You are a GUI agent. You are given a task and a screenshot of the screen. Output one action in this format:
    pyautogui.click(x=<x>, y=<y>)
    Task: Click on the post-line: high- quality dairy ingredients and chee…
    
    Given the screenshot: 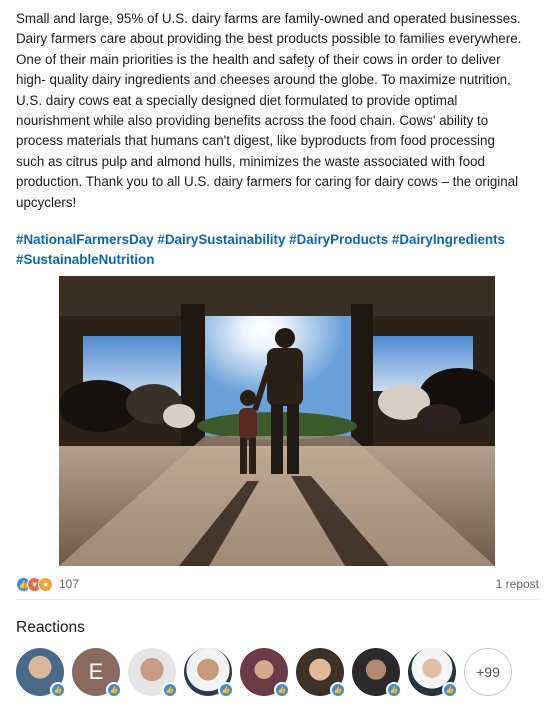 What is the action you would take?
    pyautogui.click(x=263, y=80)
    